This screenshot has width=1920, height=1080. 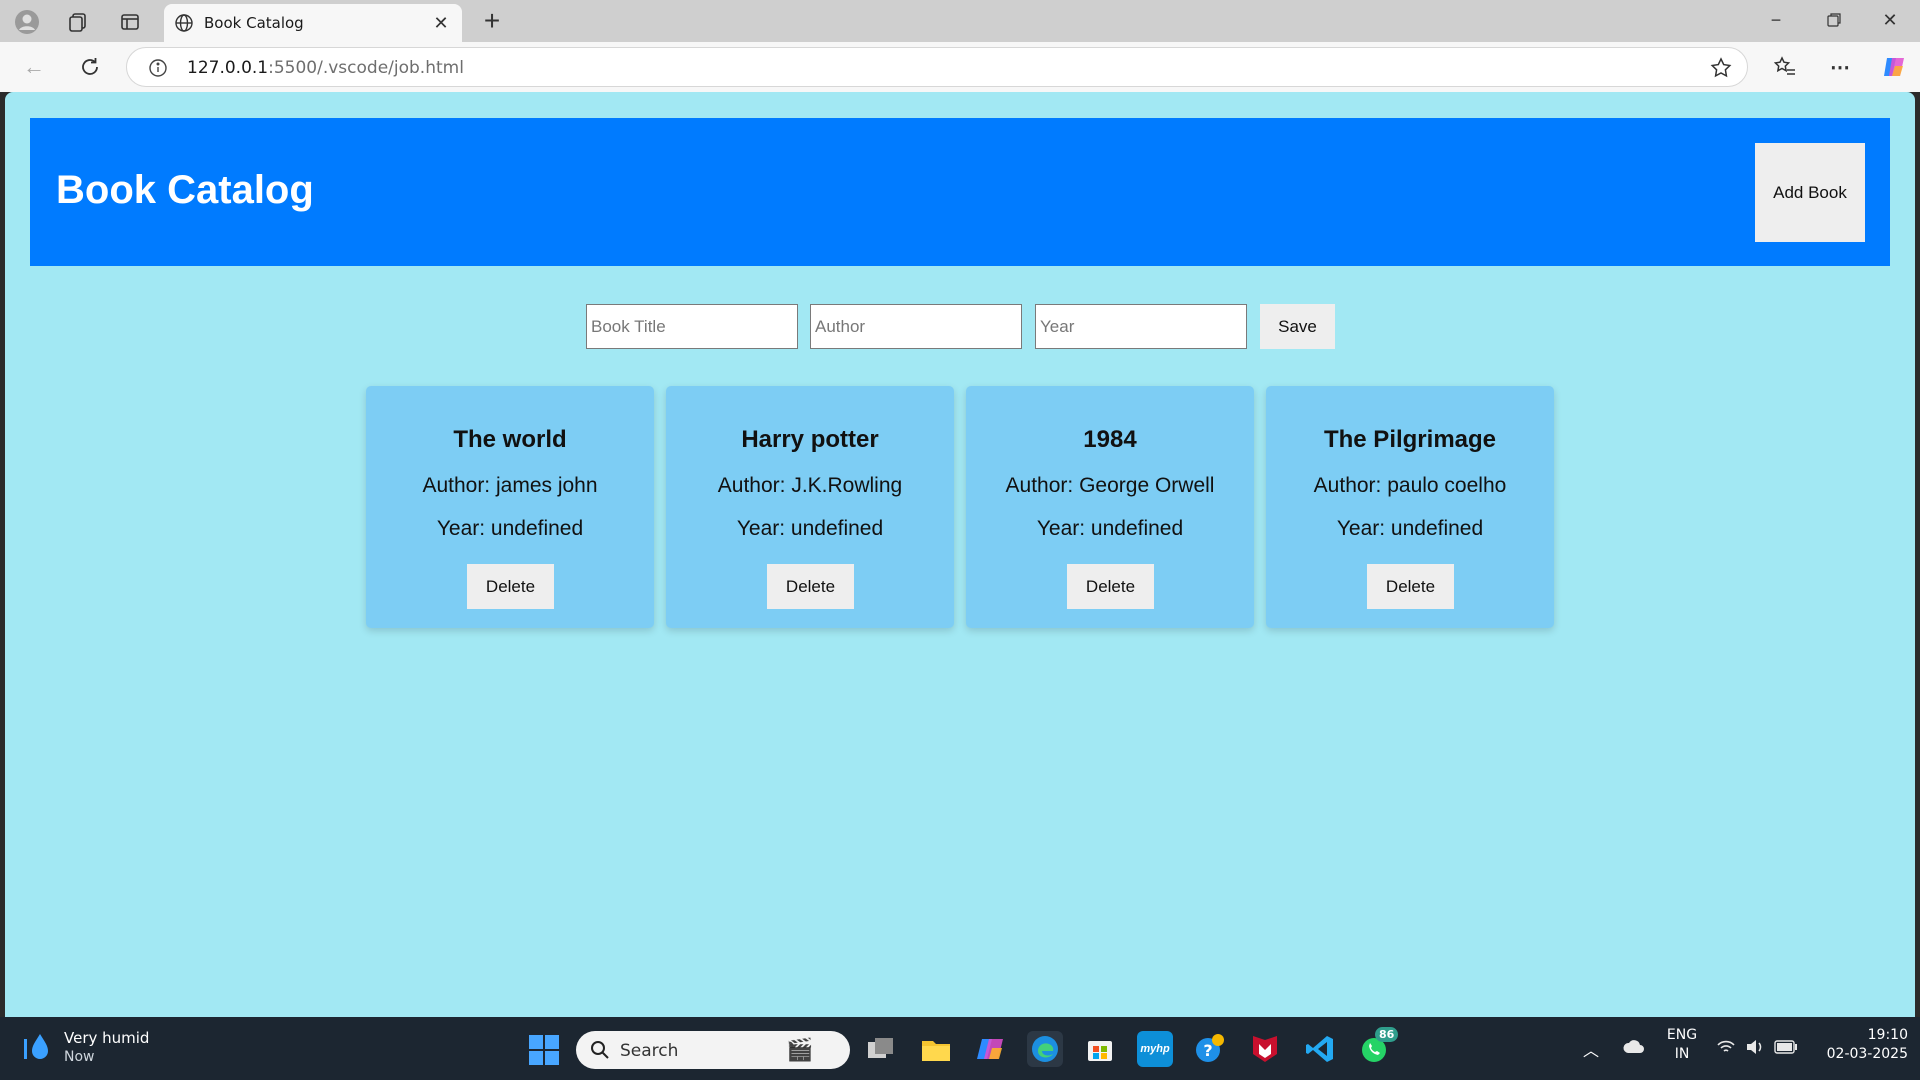 I want to click on weather-subtitle: Now, so click(x=79, y=1057).